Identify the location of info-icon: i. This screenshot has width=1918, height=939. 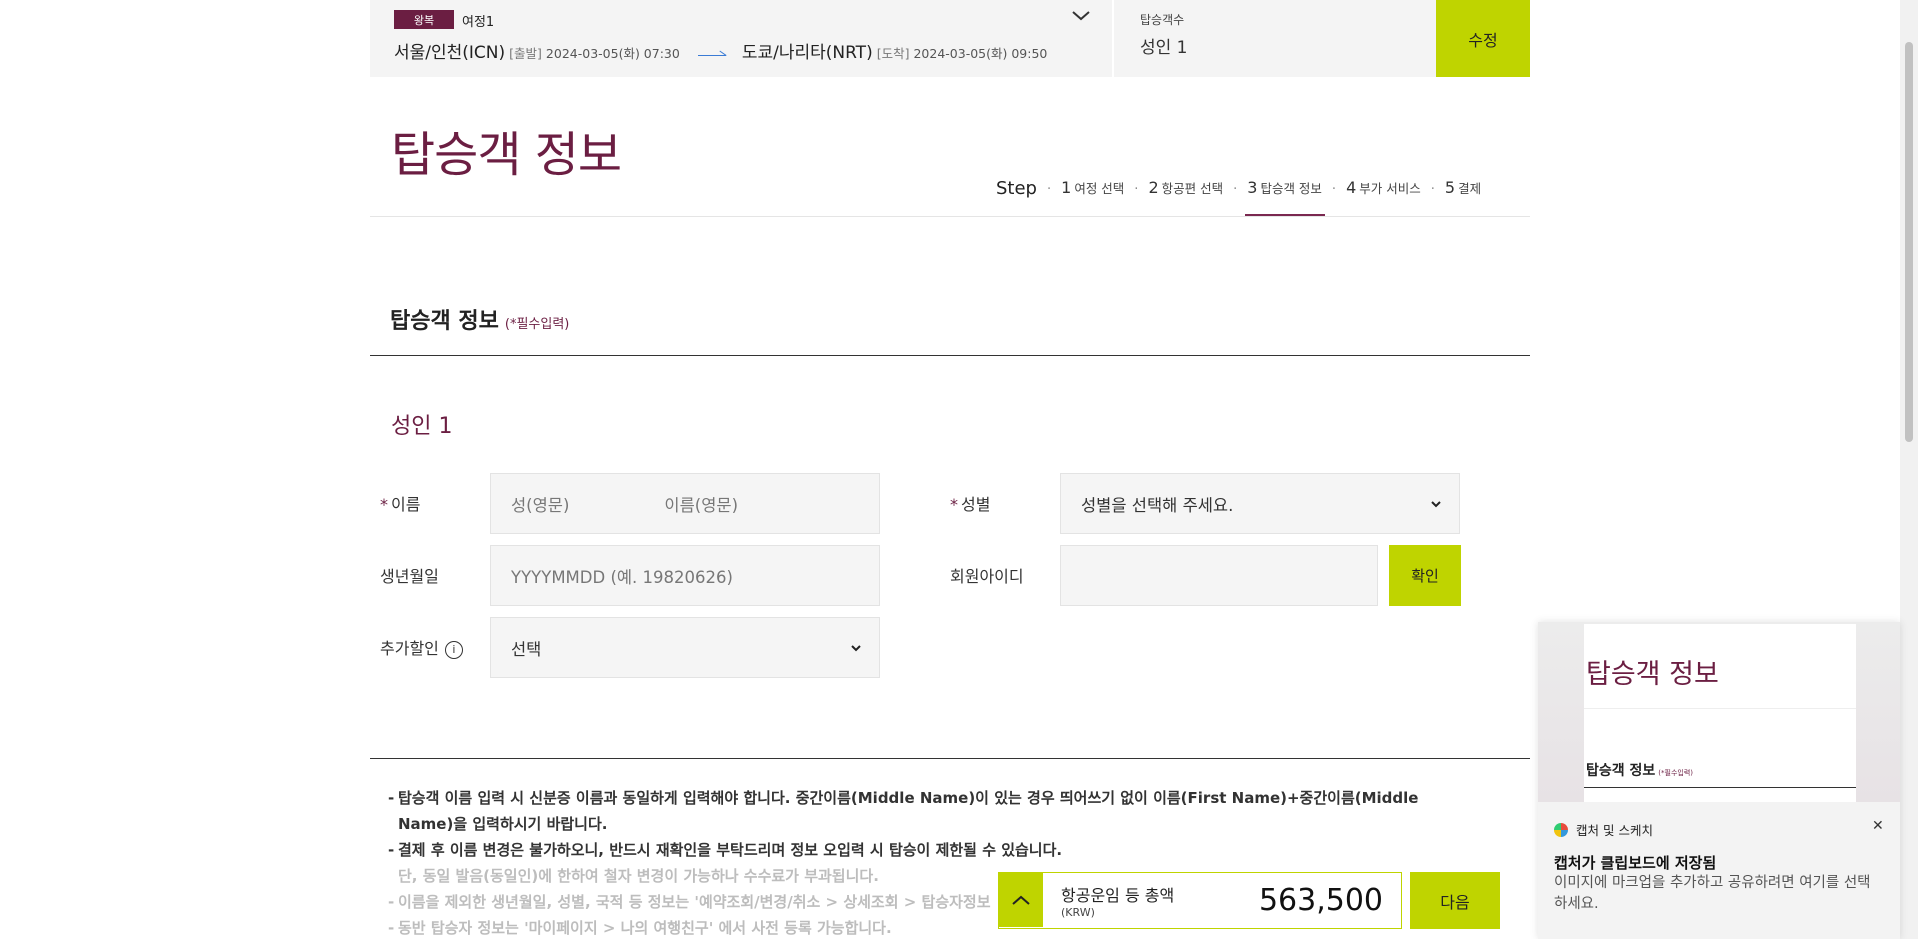
(453, 649).